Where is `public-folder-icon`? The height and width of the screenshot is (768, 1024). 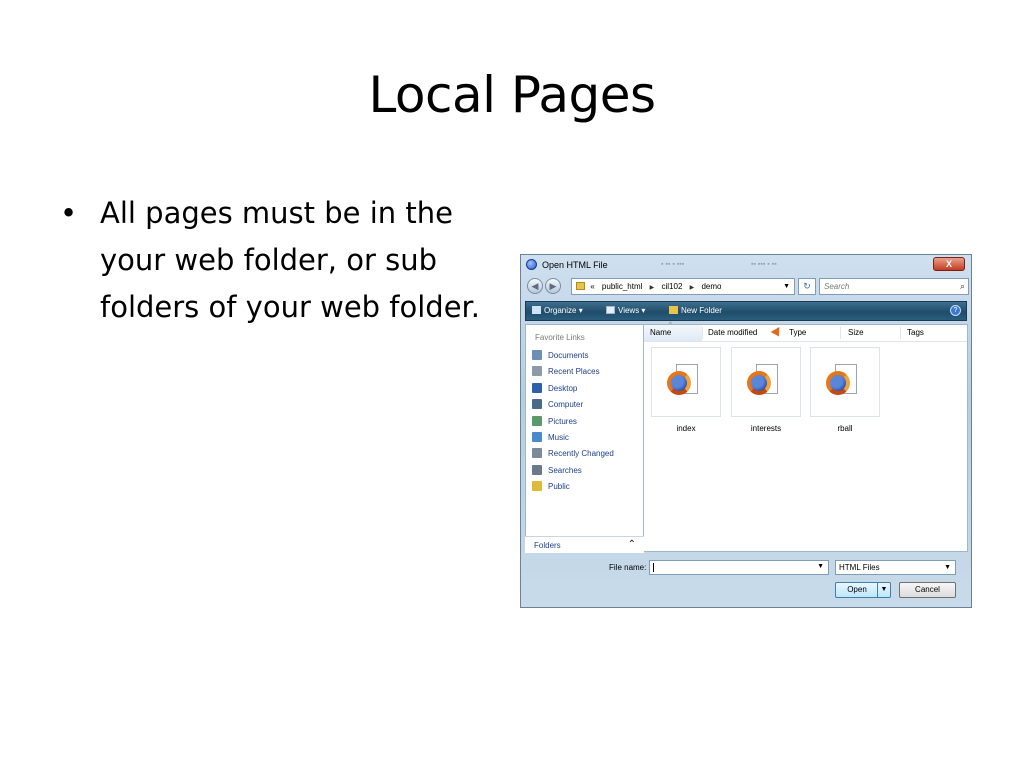
public-folder-icon is located at coordinates (537, 486).